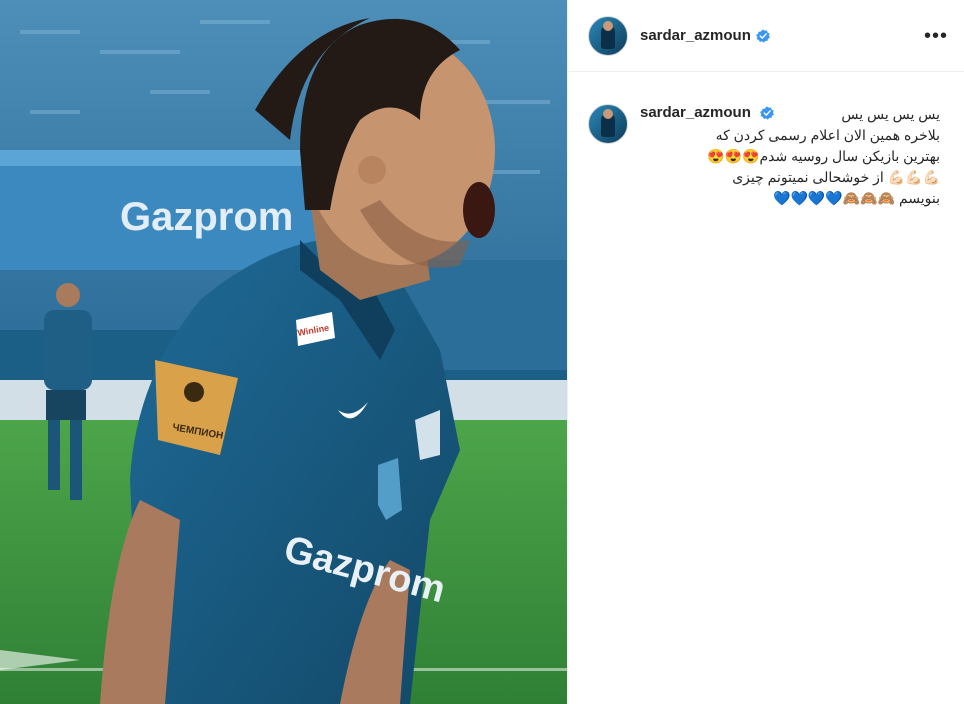 The image size is (964, 704). I want to click on caption-verified-badge-icon, so click(767, 113).